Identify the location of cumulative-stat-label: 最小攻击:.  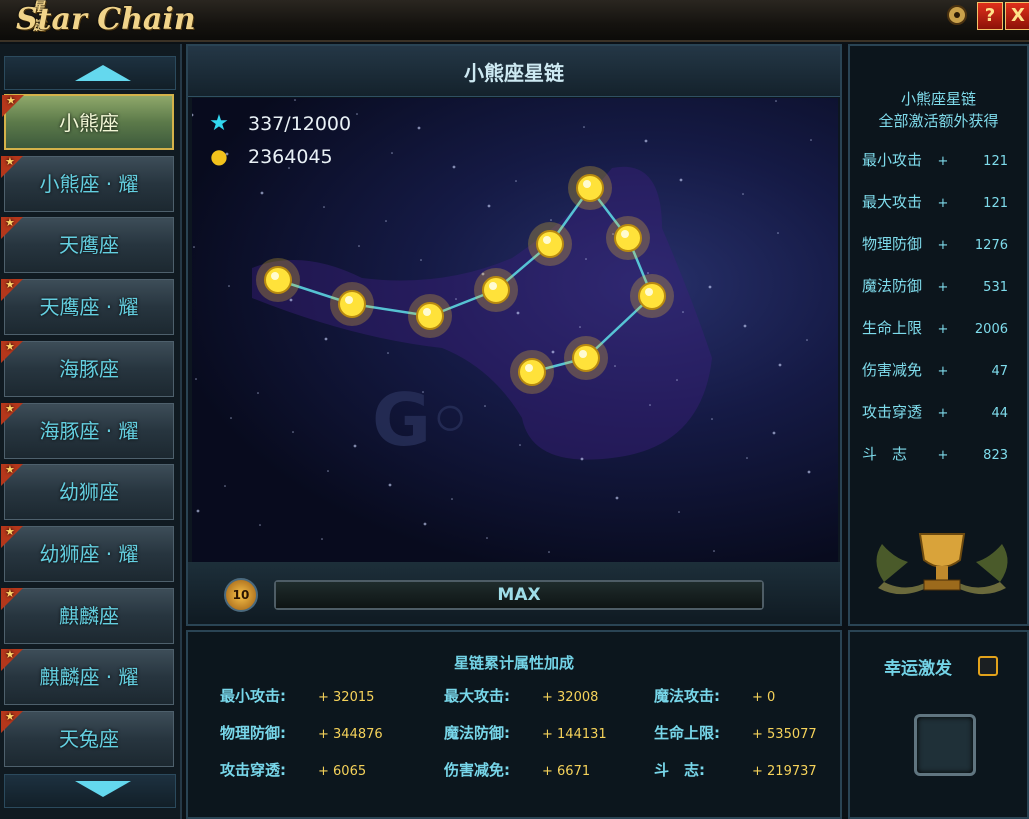
(253, 696).